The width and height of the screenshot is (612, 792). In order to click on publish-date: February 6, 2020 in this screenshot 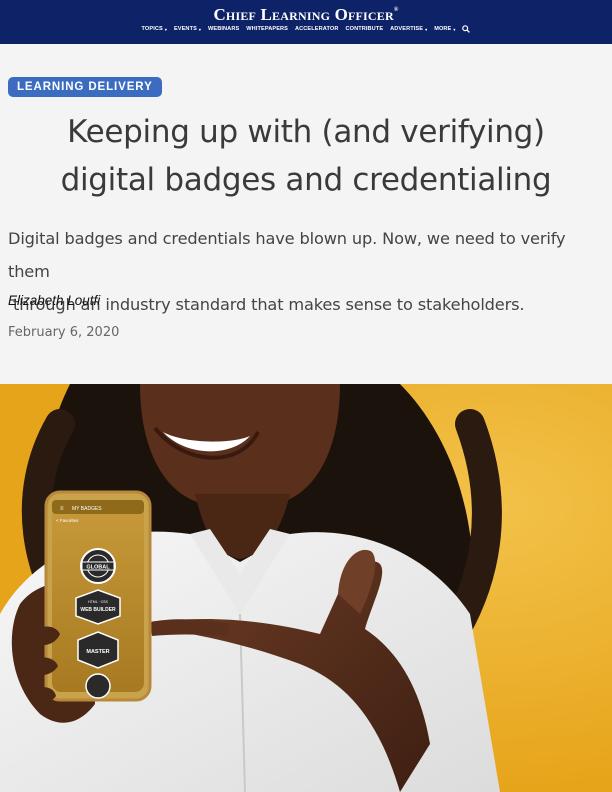, I will do `click(64, 332)`.